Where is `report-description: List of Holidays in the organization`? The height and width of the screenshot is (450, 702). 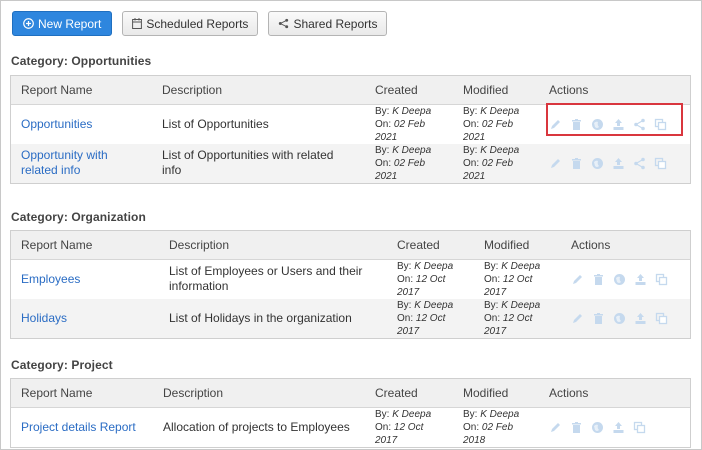
report-description: List of Holidays in the organization is located at coordinates (260, 317).